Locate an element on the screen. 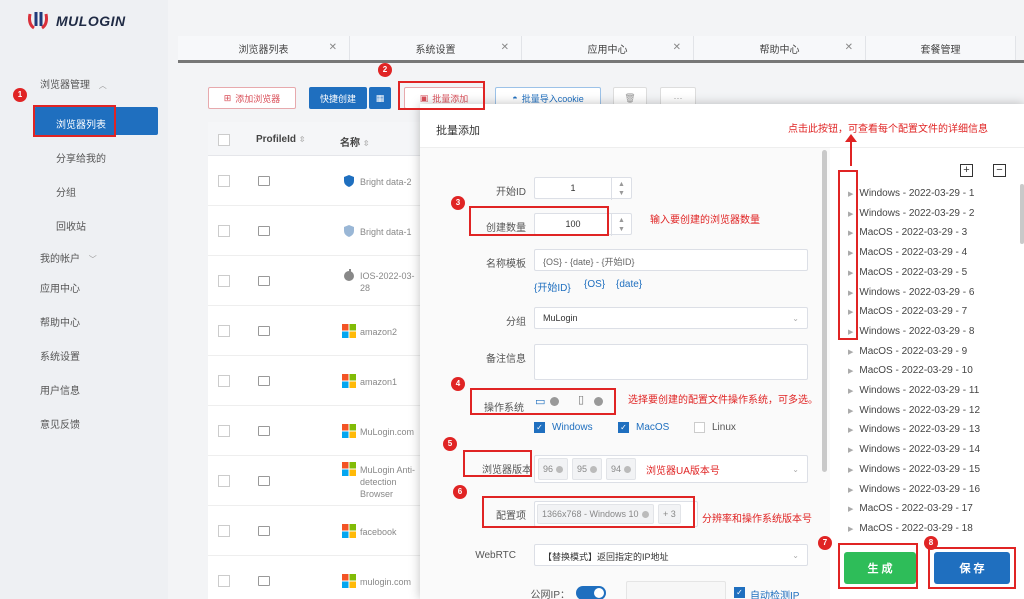 This screenshot has width=1024, height=599. expand-all-icon: + is located at coordinates (966, 170).